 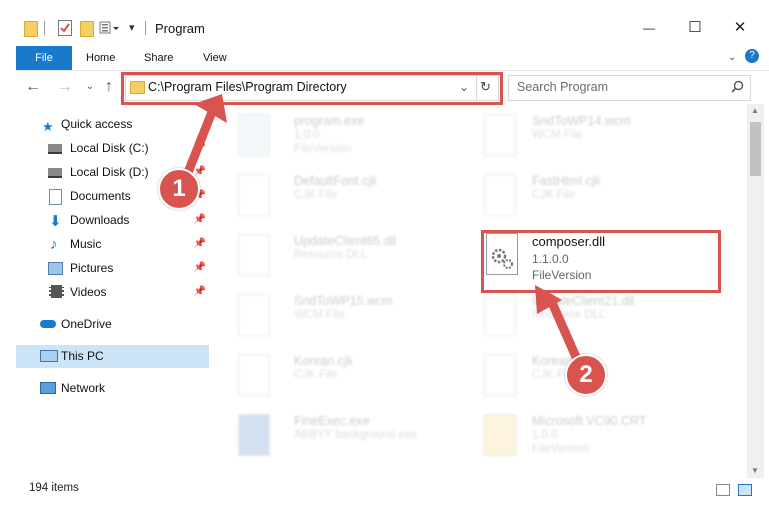 I want to click on callout-1: 1, so click(x=179, y=189).